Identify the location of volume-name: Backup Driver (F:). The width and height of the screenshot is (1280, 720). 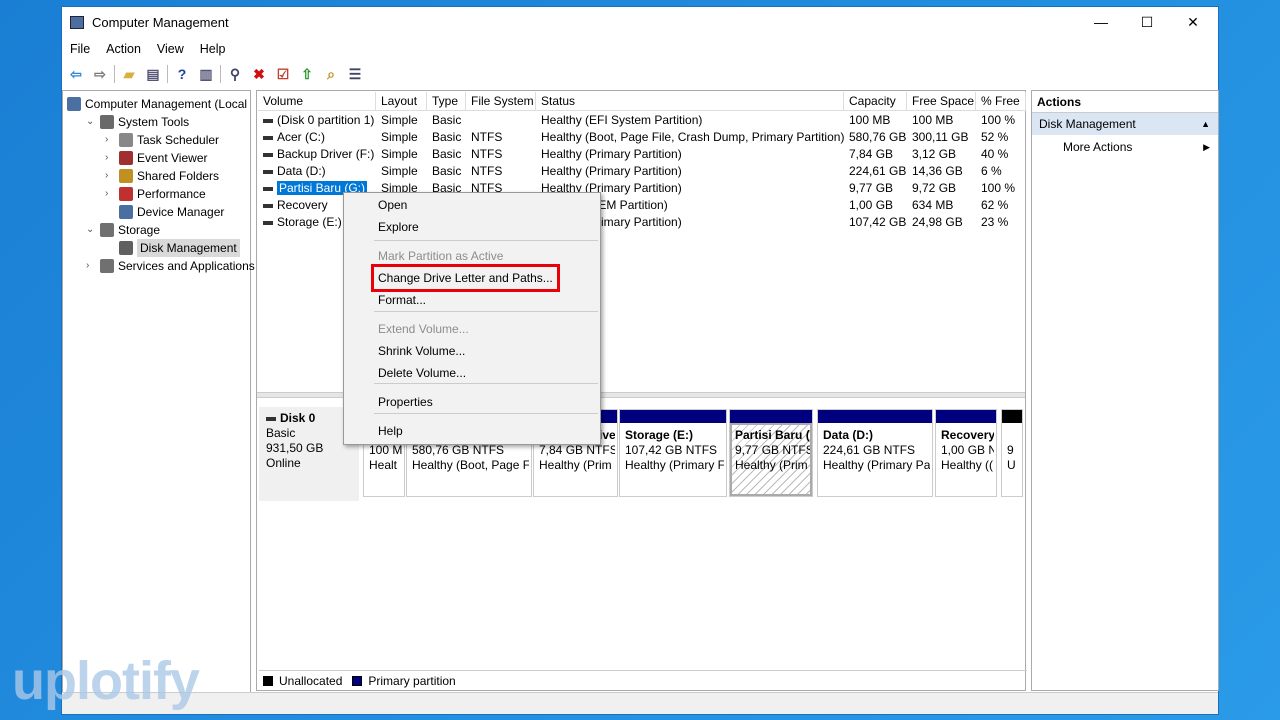
(317, 154).